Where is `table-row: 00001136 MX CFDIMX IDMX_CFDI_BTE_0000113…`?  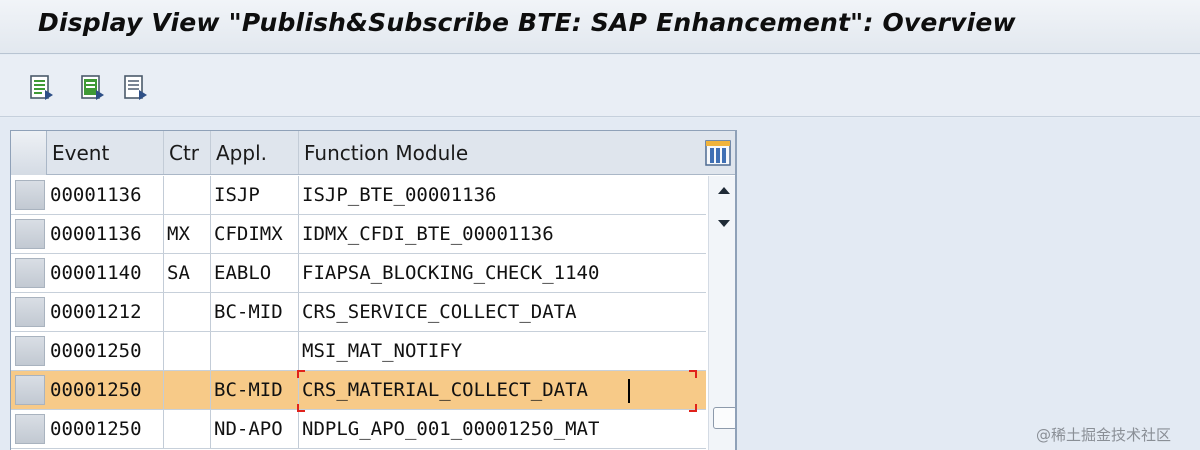 table-row: 00001136 MX CFDIMX IDMX_CFDI_BTE_0000113… is located at coordinates (358, 234).